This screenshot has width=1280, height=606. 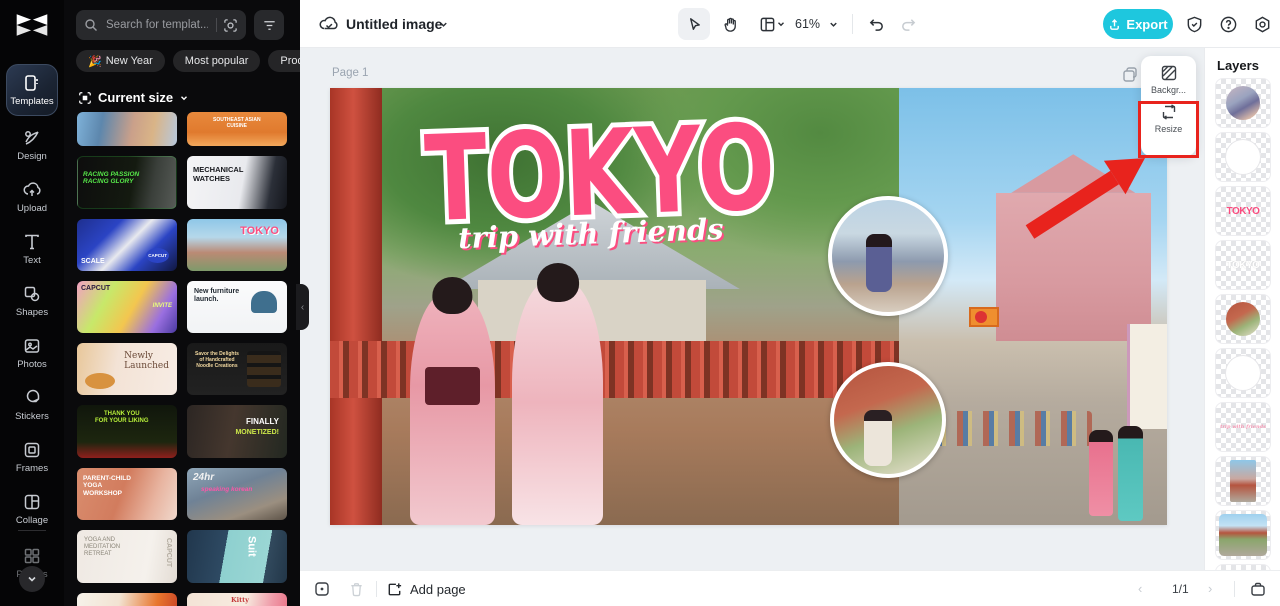 I want to click on delete-page-button, so click(x=356, y=589).